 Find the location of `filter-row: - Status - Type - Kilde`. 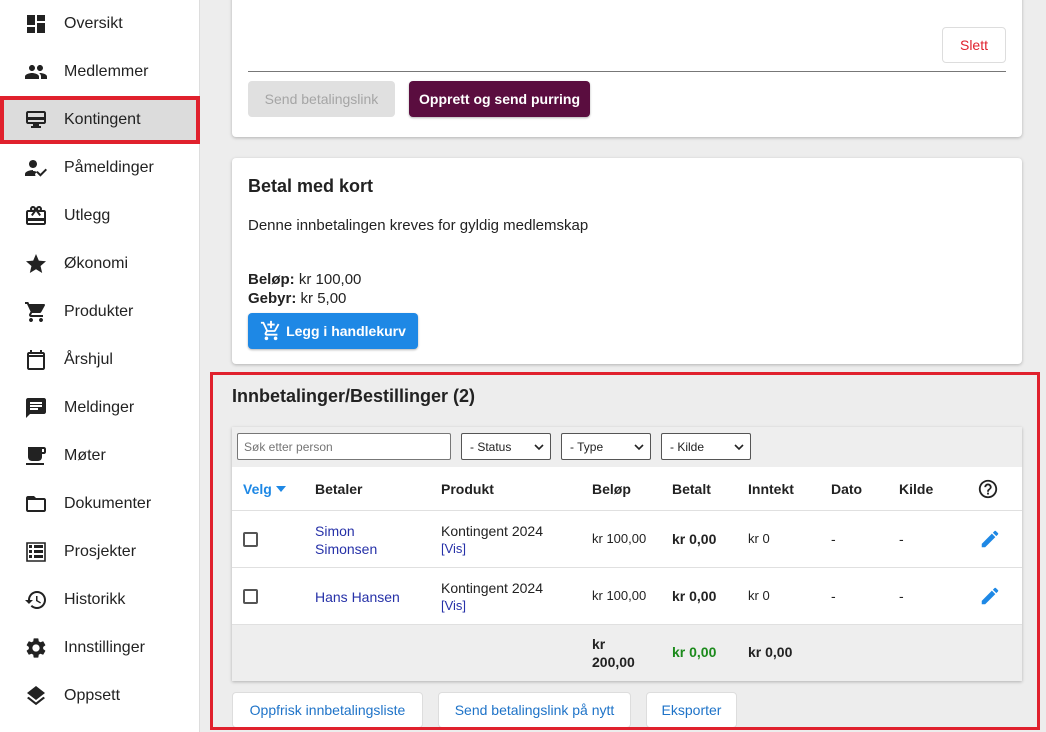

filter-row: - Status - Type - Kilde is located at coordinates (627, 447).